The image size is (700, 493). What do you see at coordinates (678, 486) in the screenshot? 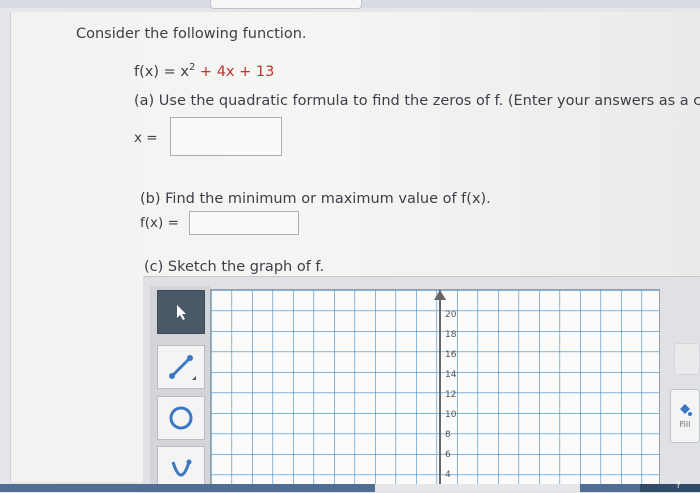
I see `help-label: ?` at bounding box center [678, 486].